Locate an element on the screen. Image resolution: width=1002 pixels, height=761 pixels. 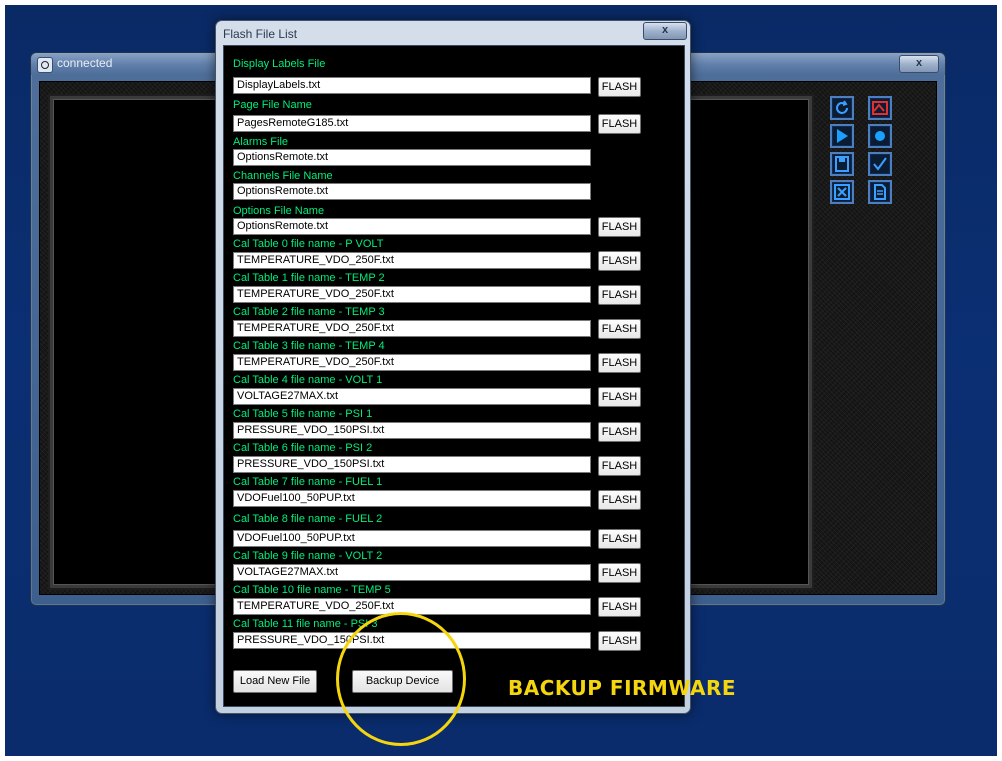
field-label: Cal Table 5 file name - PSI 1 is located at coordinates (303, 414).